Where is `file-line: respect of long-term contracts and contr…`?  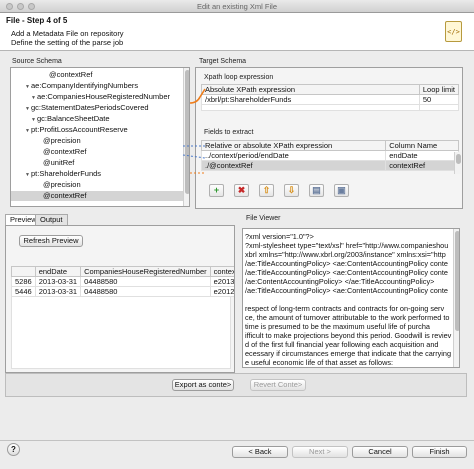 file-line: respect of long-term contracts and contr… is located at coordinates (345, 308).